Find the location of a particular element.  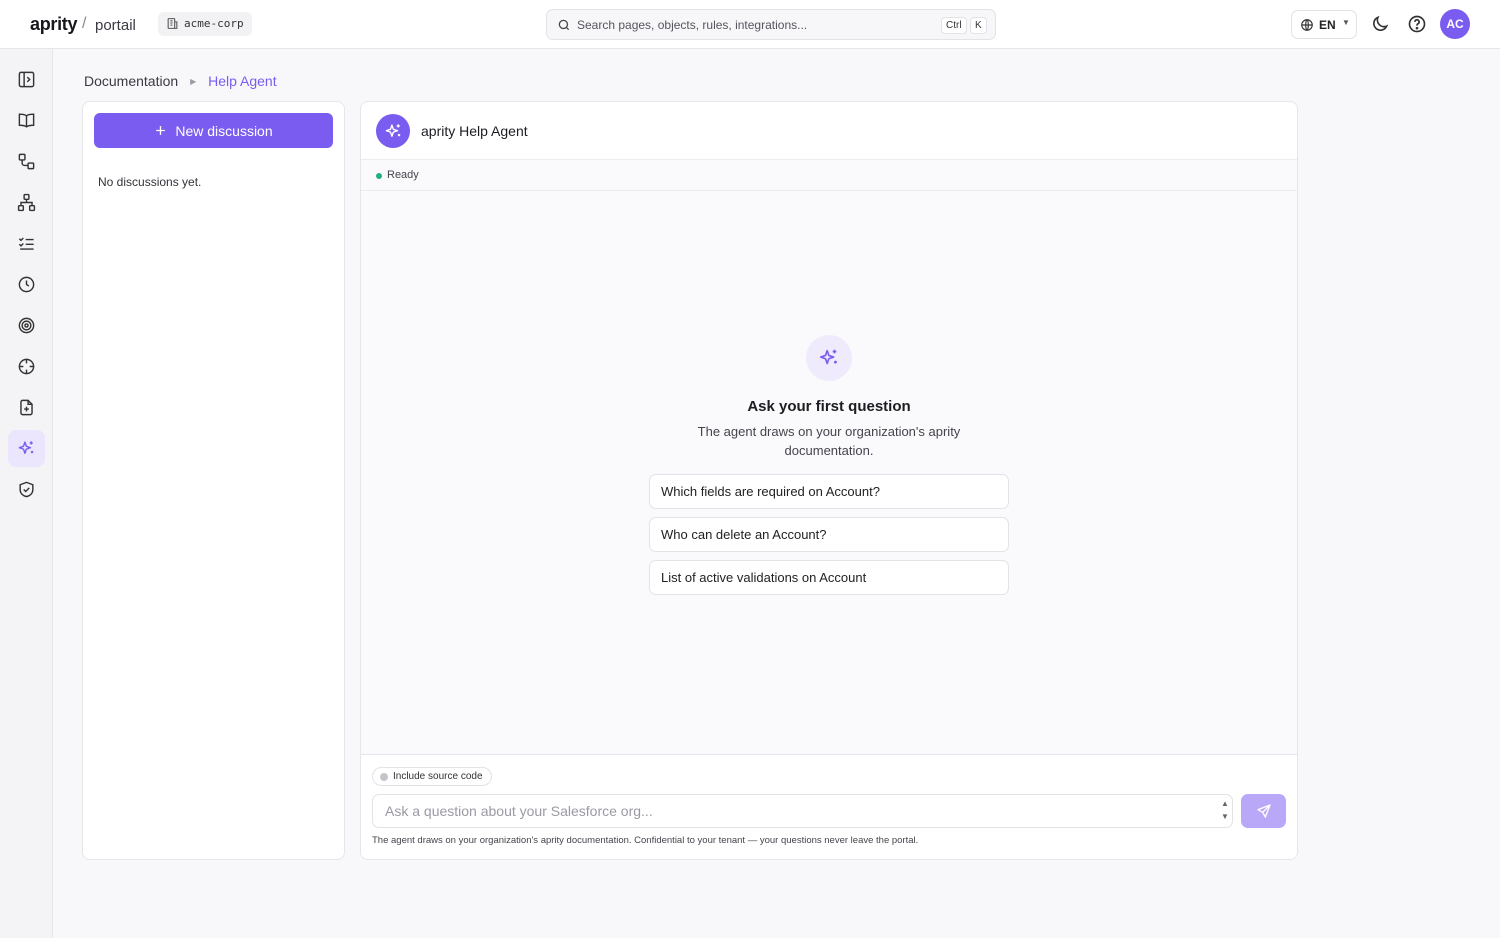

rail-item-hierarchy is located at coordinates (26, 202).